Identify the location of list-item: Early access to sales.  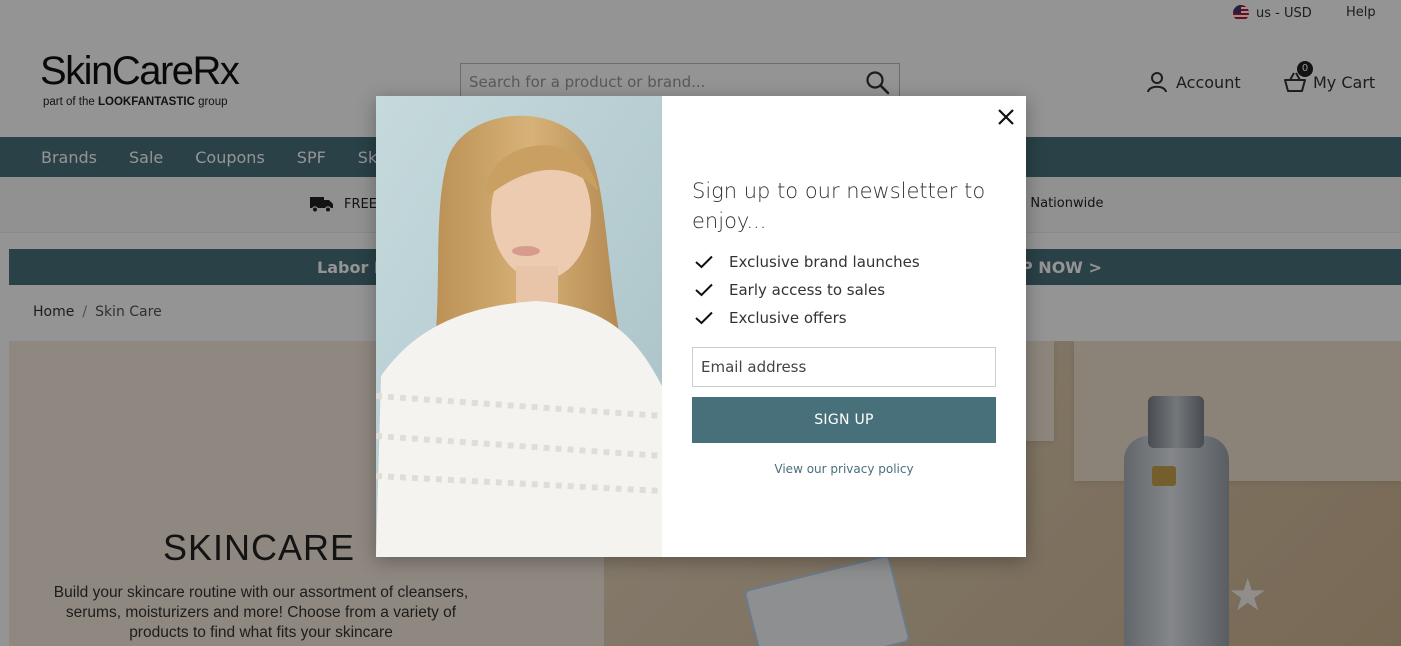
(807, 290).